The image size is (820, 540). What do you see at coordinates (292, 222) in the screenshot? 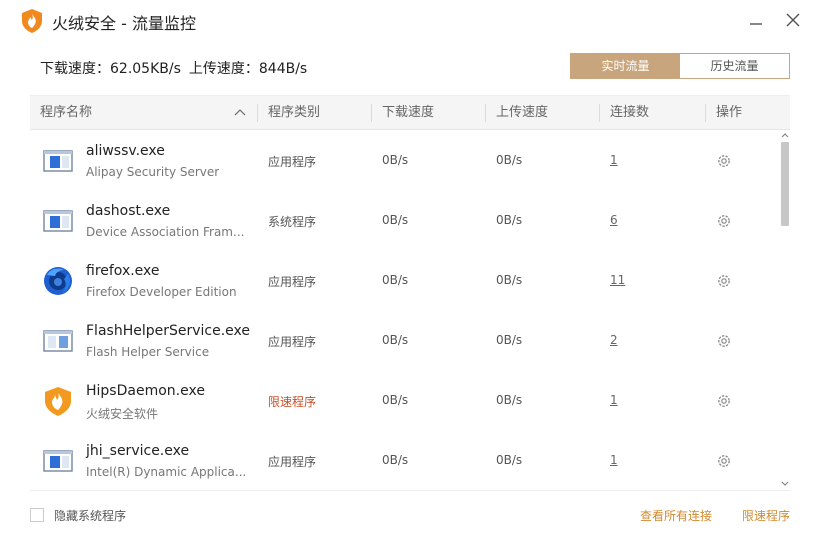
I see `process-type: 系统程序` at bounding box center [292, 222].